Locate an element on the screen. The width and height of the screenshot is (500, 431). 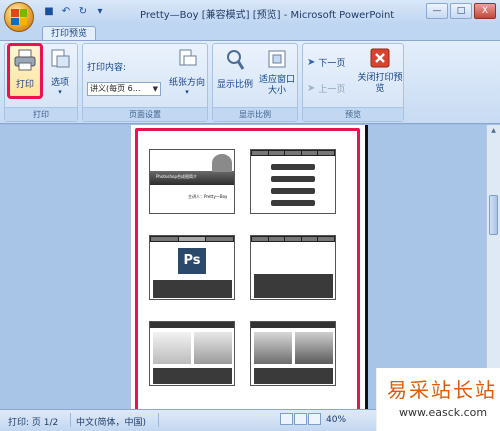
scrollbar-thumb is located at coordinates (493, 215).